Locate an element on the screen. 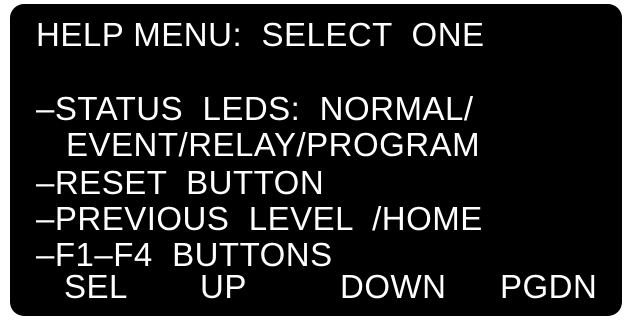 This screenshot has width=634, height=324. softkey-down: DOWN is located at coordinates (393, 286).